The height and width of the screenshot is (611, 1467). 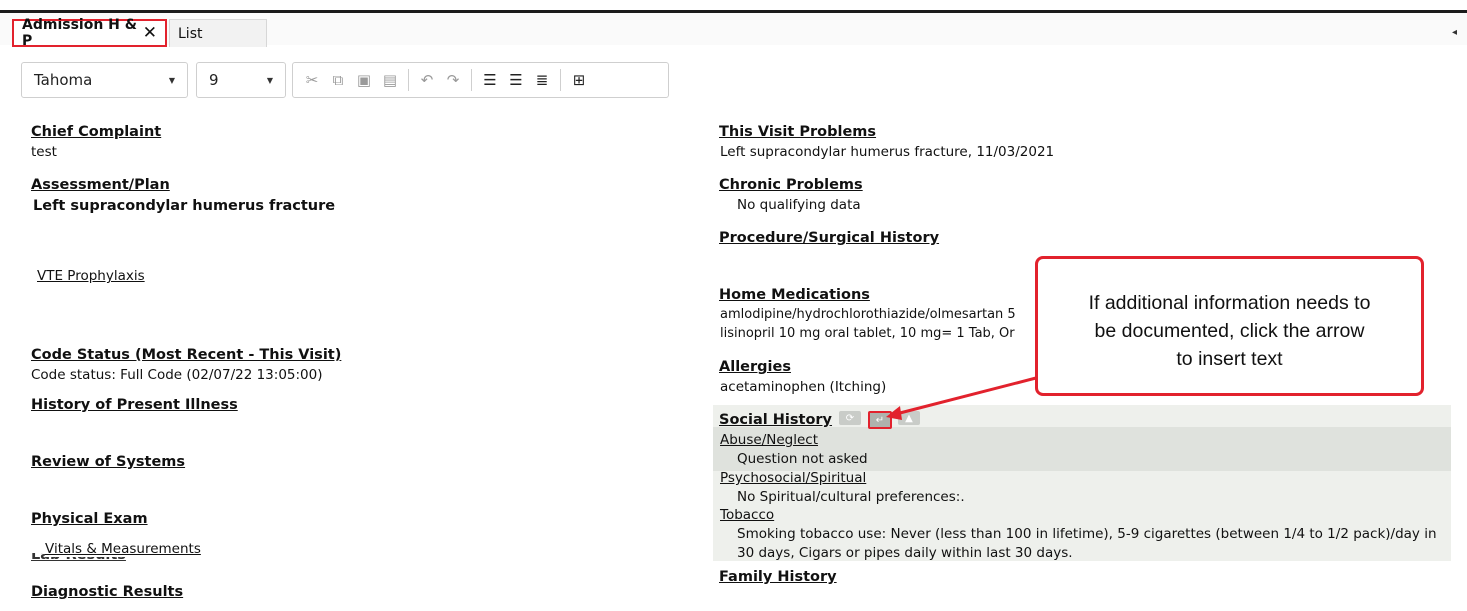 What do you see at coordinates (791, 185) in the screenshot?
I see `chronic-problems-title: Chronic Problems` at bounding box center [791, 185].